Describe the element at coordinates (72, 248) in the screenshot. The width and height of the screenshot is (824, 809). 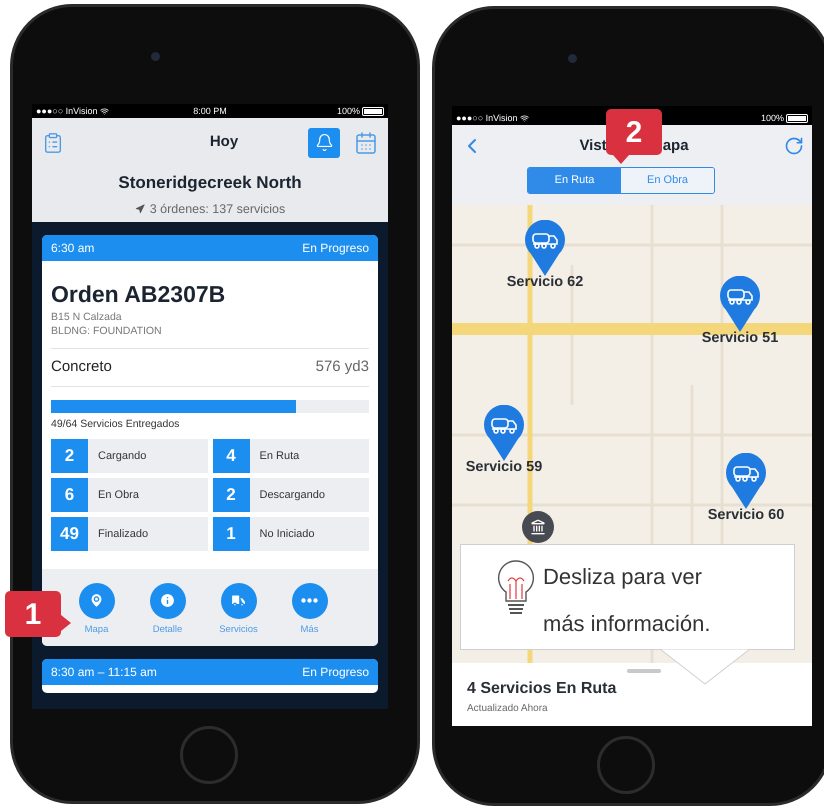
I see `order-time: 6:30 am` at that location.